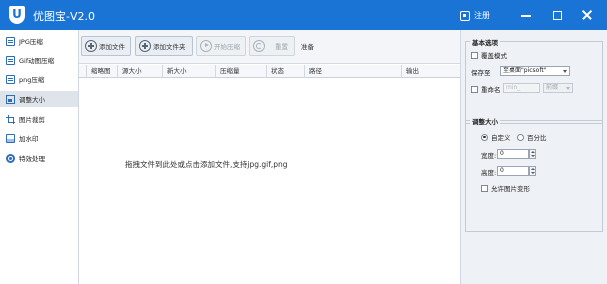  What do you see at coordinates (241, 71) in the screenshot?
I see `column-header: 压缩量` at bounding box center [241, 71].